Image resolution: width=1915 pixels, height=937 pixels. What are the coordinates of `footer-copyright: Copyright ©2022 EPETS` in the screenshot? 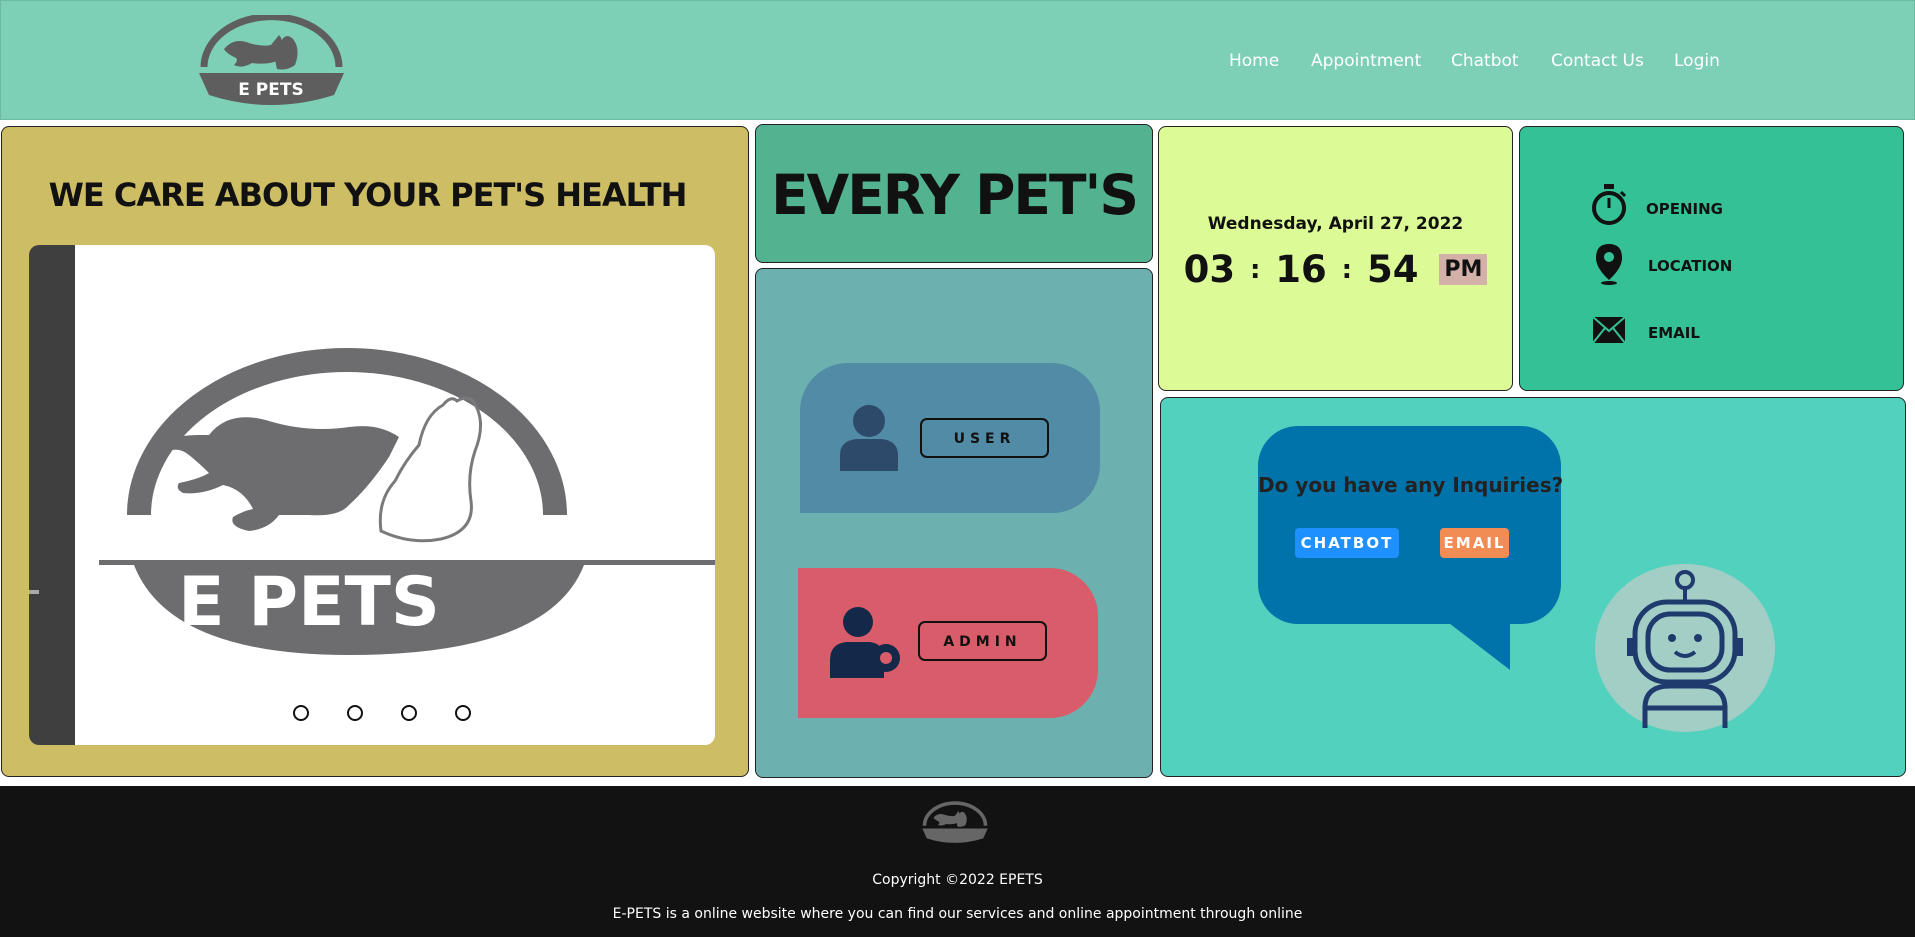 It's located at (957, 880).